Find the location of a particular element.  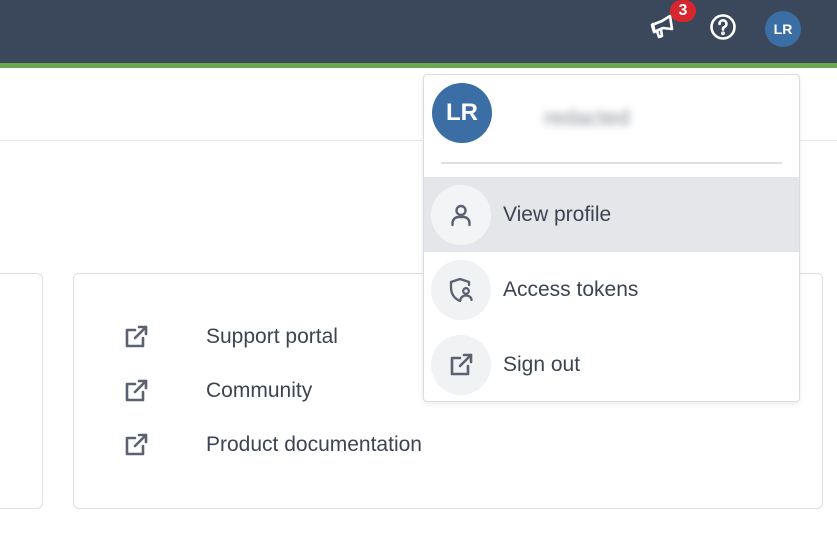

view-profile-label: View profile is located at coordinates (557, 214).